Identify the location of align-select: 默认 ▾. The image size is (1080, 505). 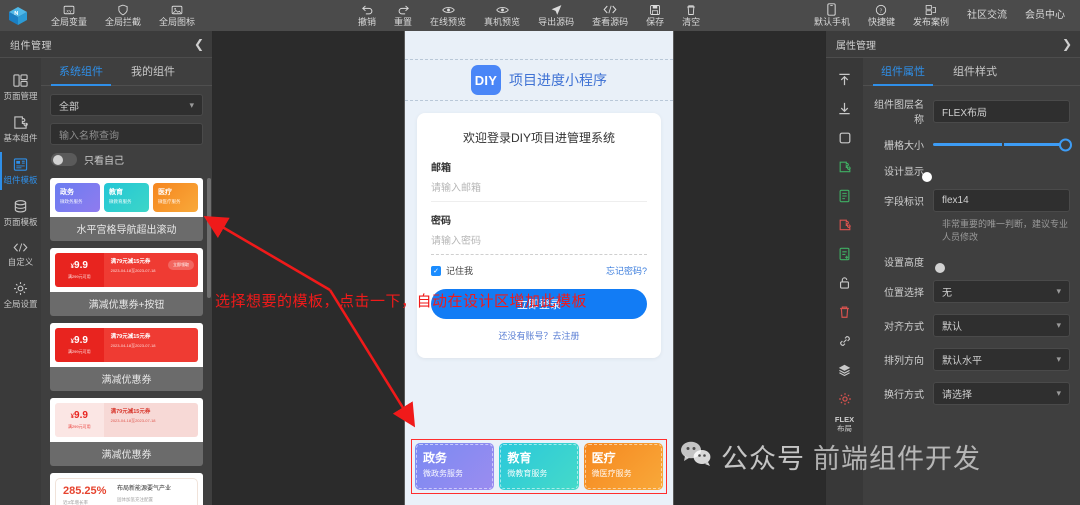
(1001, 325).